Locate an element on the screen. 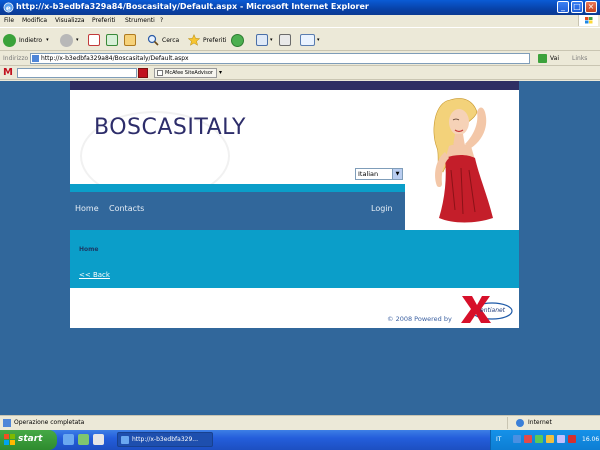 Image resolution: width=600 pixels, height=450 pixels. chevron-down-icon: ▼ is located at coordinates (397, 174).